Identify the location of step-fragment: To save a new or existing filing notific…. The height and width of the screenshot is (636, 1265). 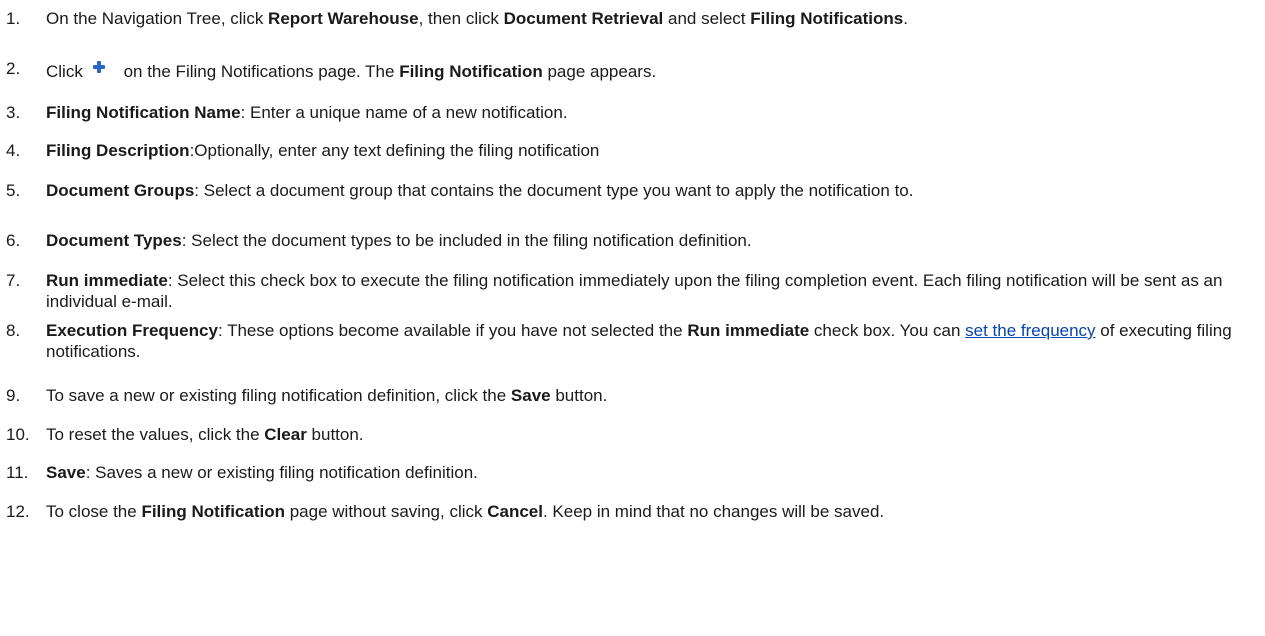
(278, 395).